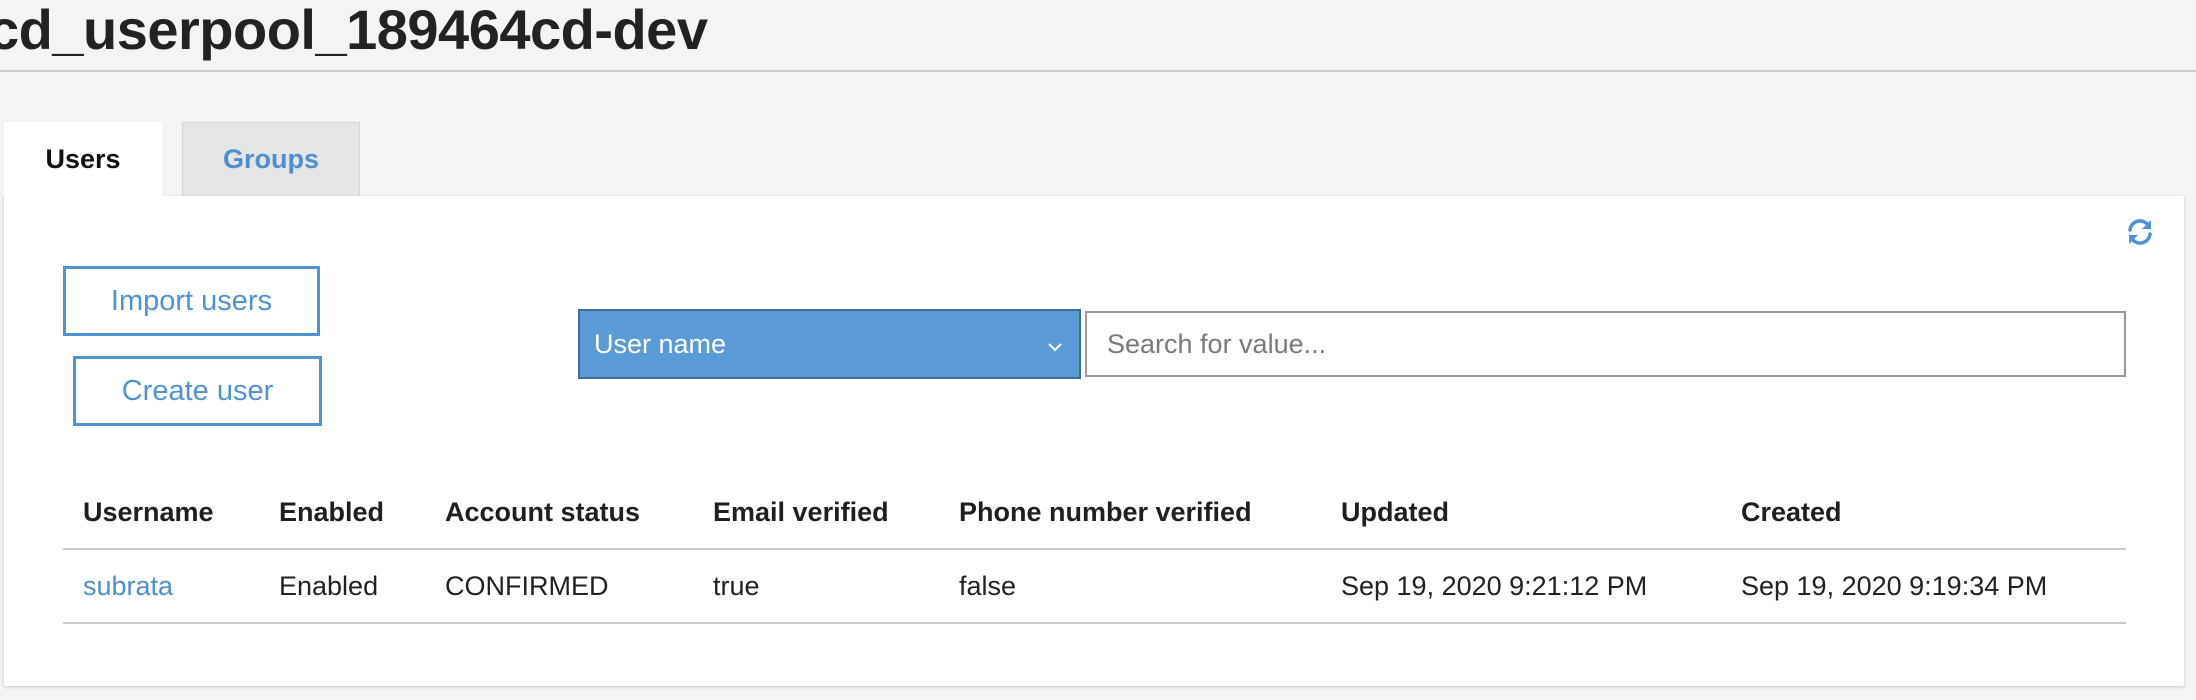  I want to click on tab-users: Users, so click(83, 159).